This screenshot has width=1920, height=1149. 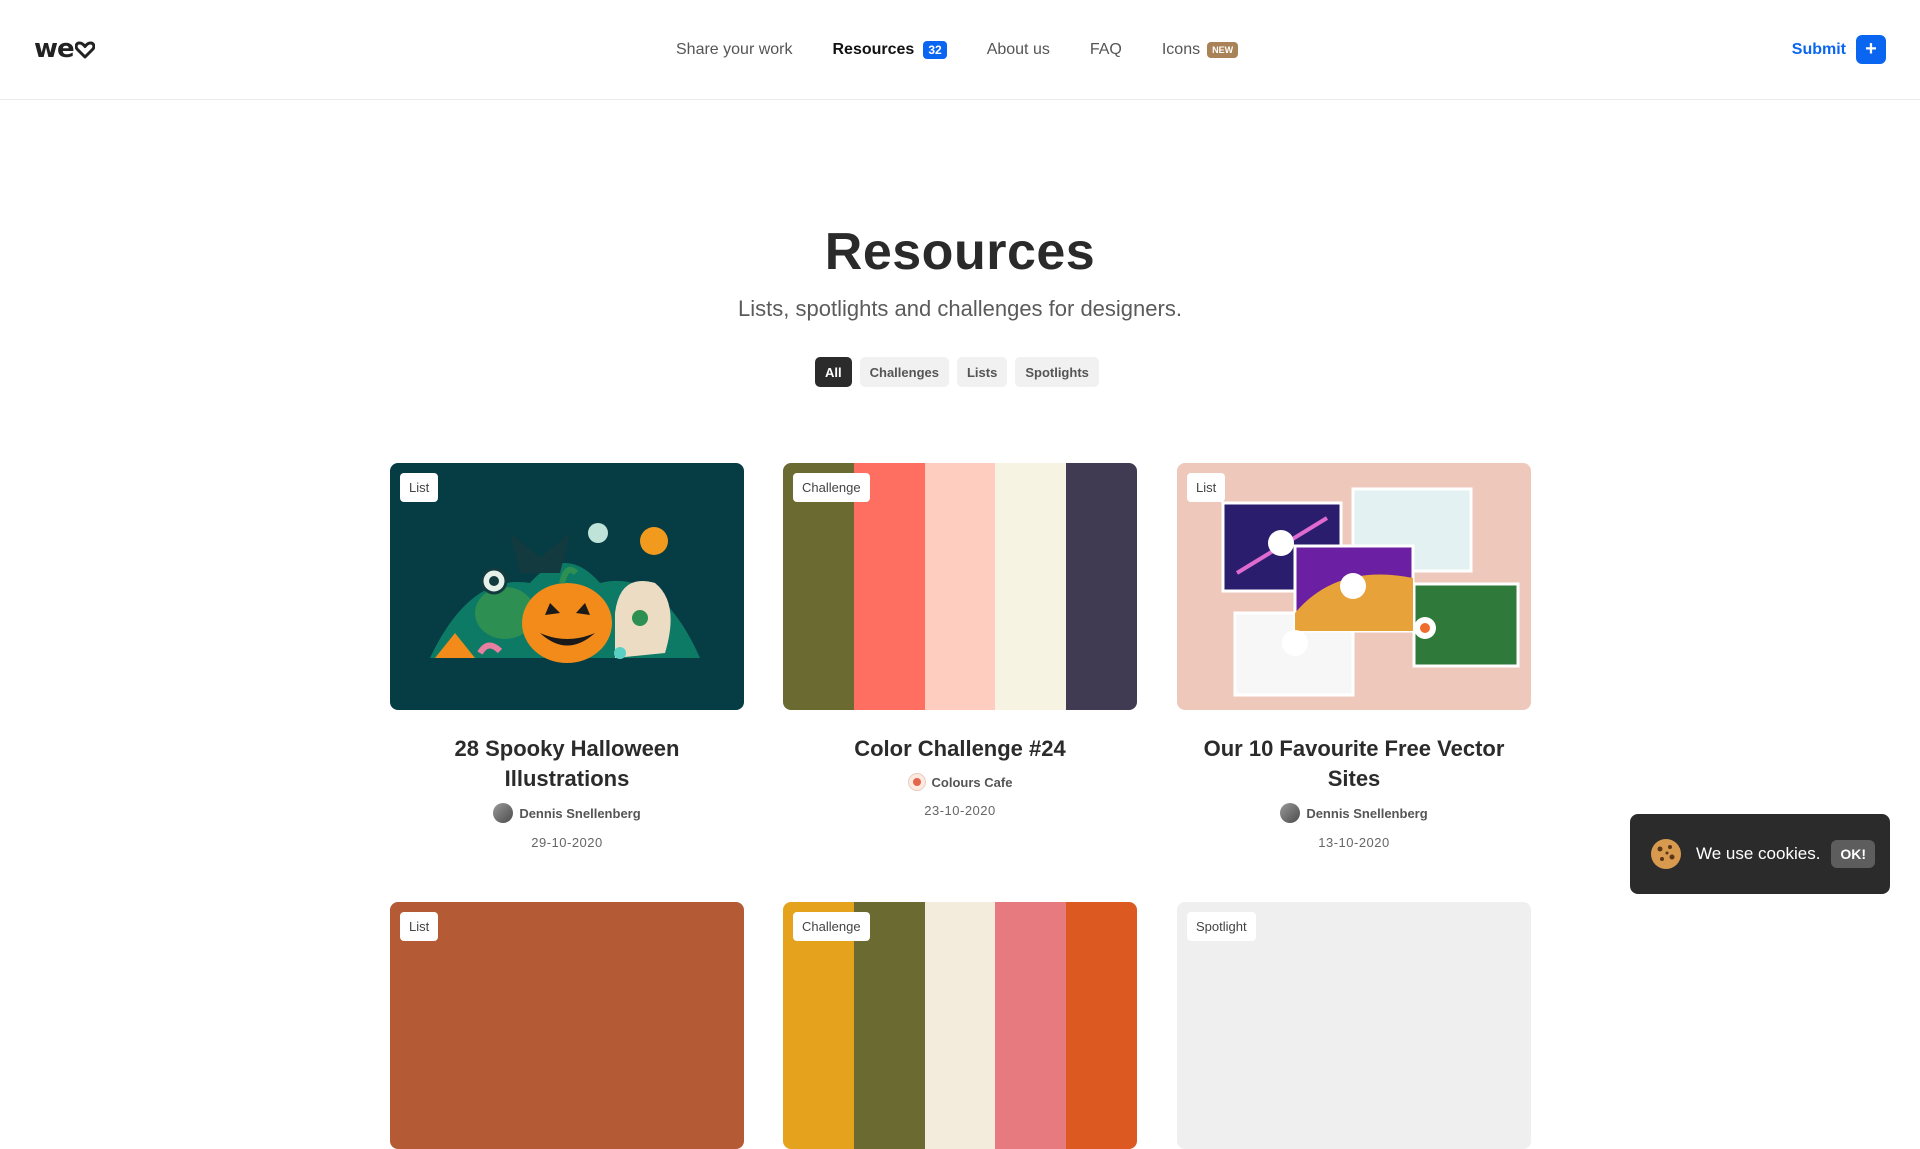 What do you see at coordinates (1057, 372) in the screenshot?
I see `filter-spotlights: Spotlights` at bounding box center [1057, 372].